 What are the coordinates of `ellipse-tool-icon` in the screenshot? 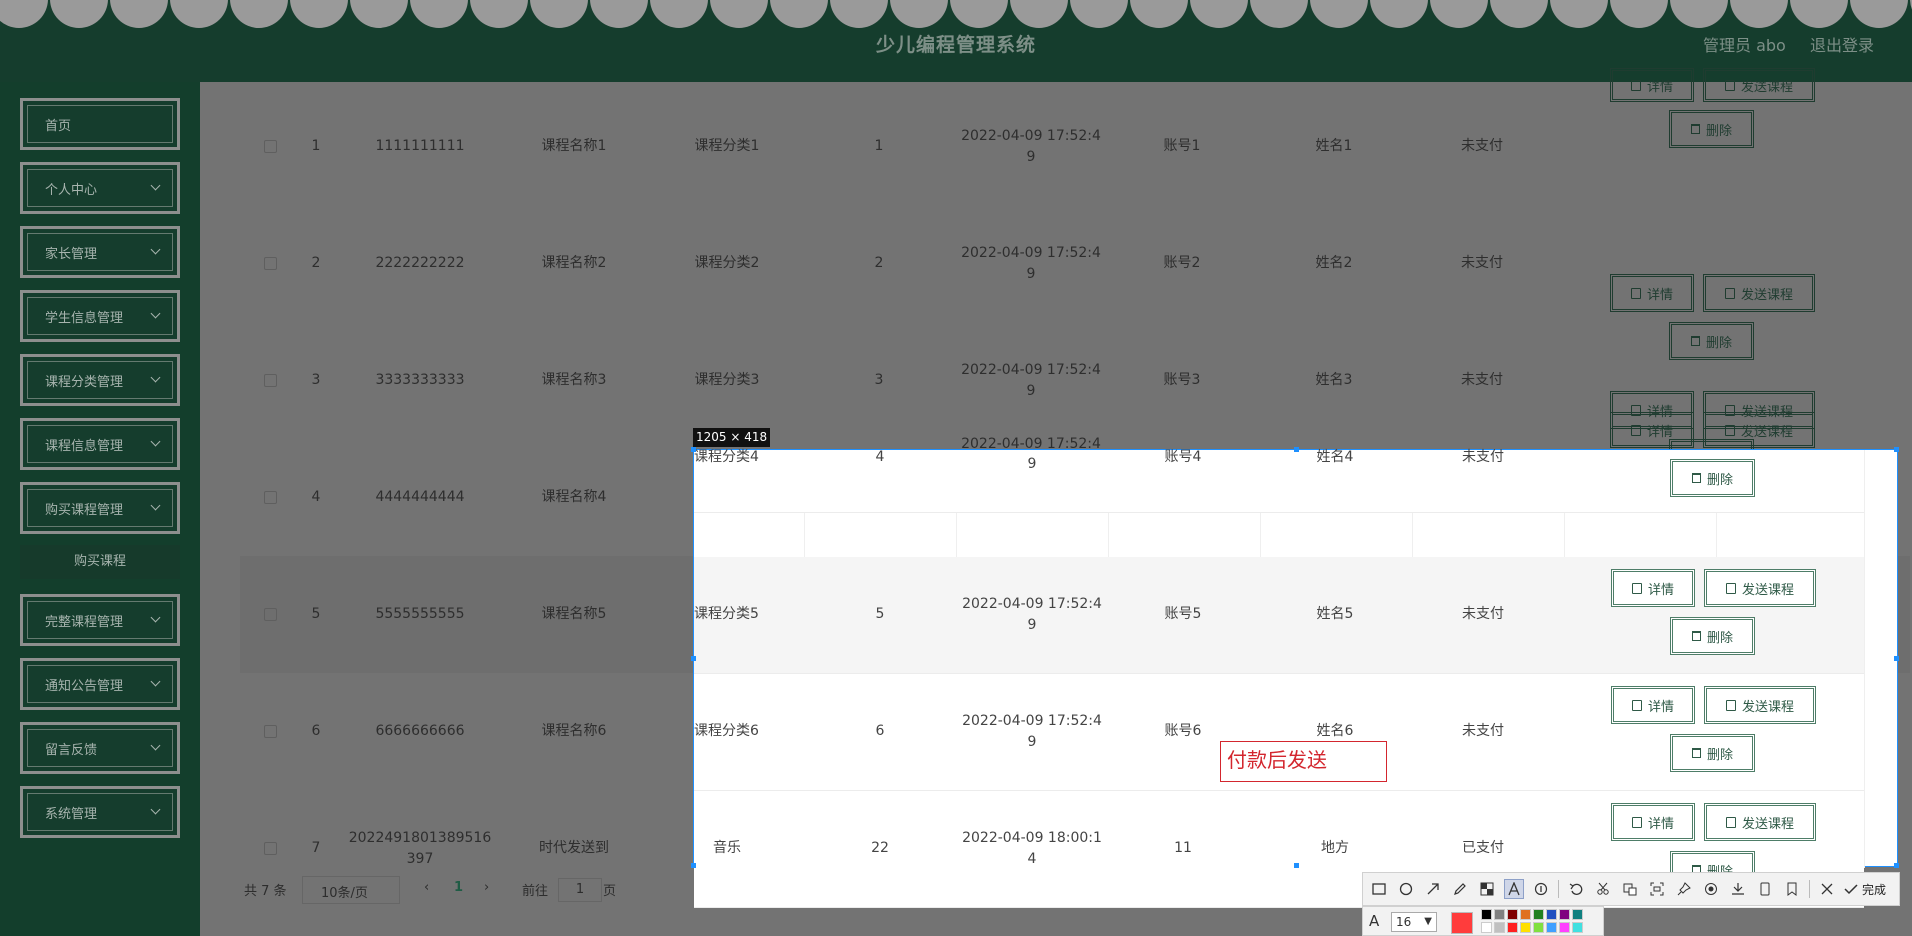 It's located at (1406, 889).